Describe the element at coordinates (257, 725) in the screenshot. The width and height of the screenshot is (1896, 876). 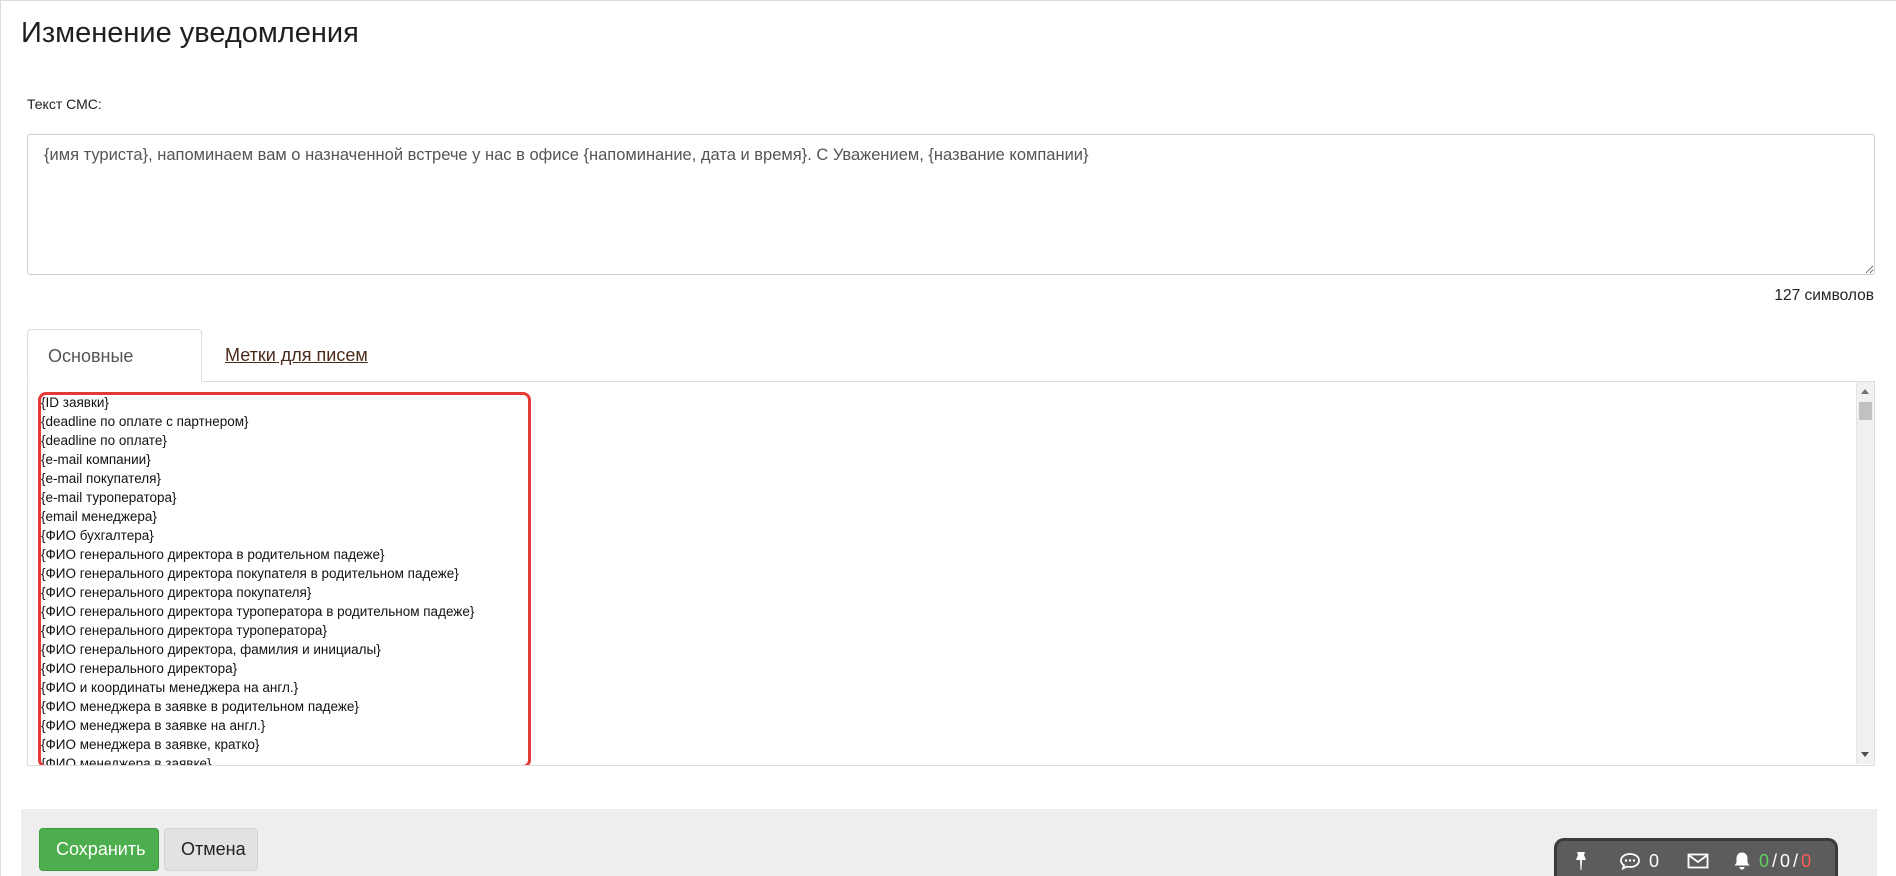
I see `tag-item: {ФИО менеджера в заявке на англ.}` at that location.